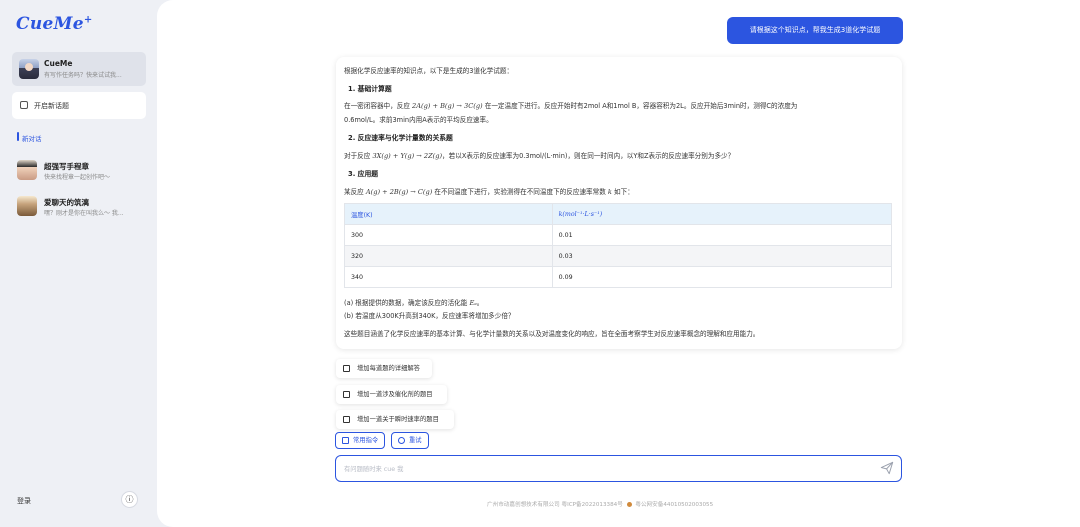  I want to click on bot-name: CueMe, so click(58, 63).